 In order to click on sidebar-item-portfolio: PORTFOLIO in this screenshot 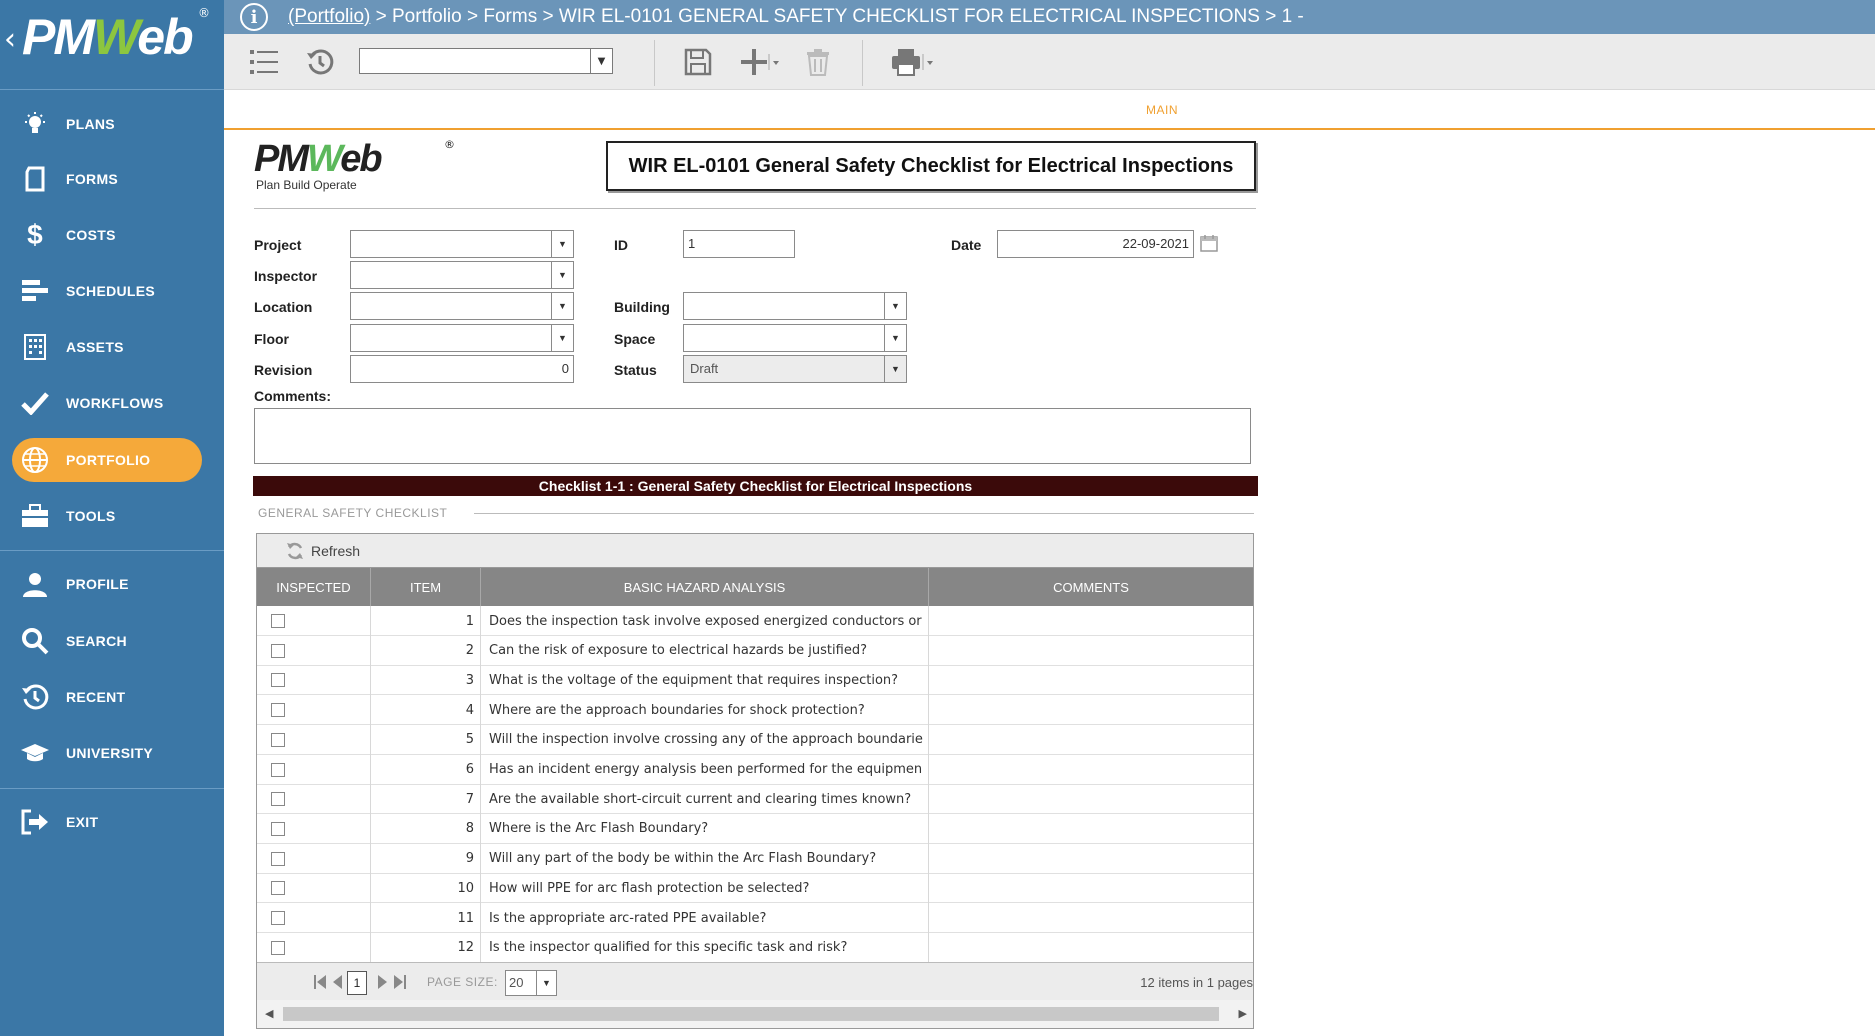, I will do `click(107, 460)`.